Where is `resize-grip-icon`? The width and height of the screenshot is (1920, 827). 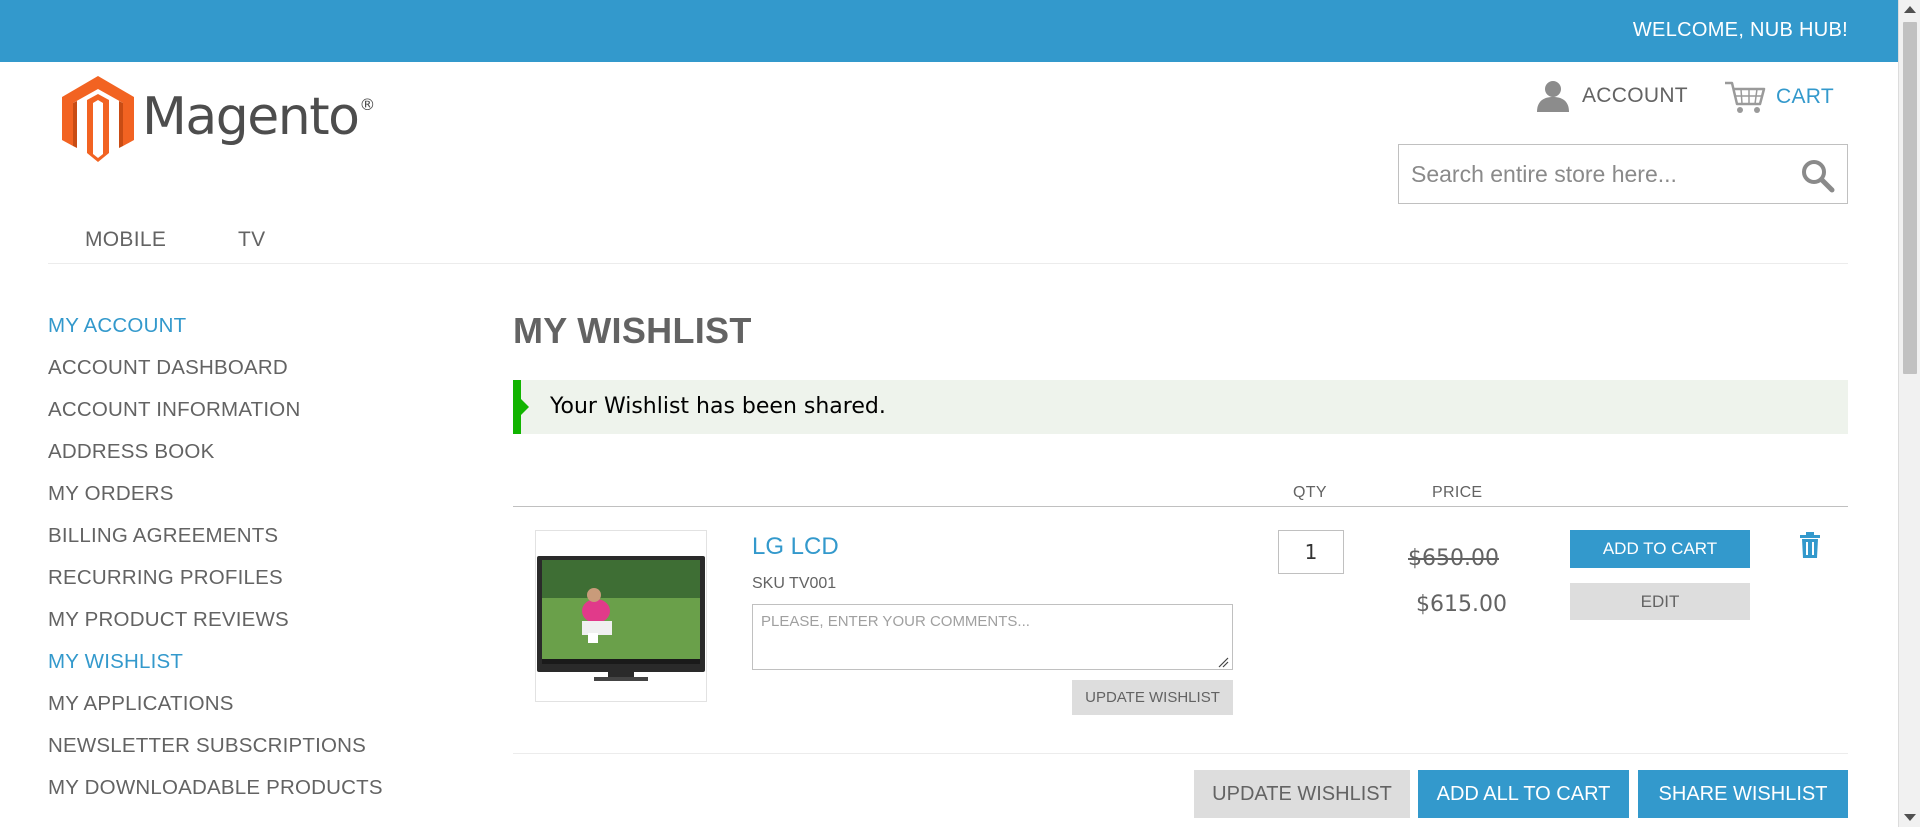
resize-grip-icon is located at coordinates (1223, 662).